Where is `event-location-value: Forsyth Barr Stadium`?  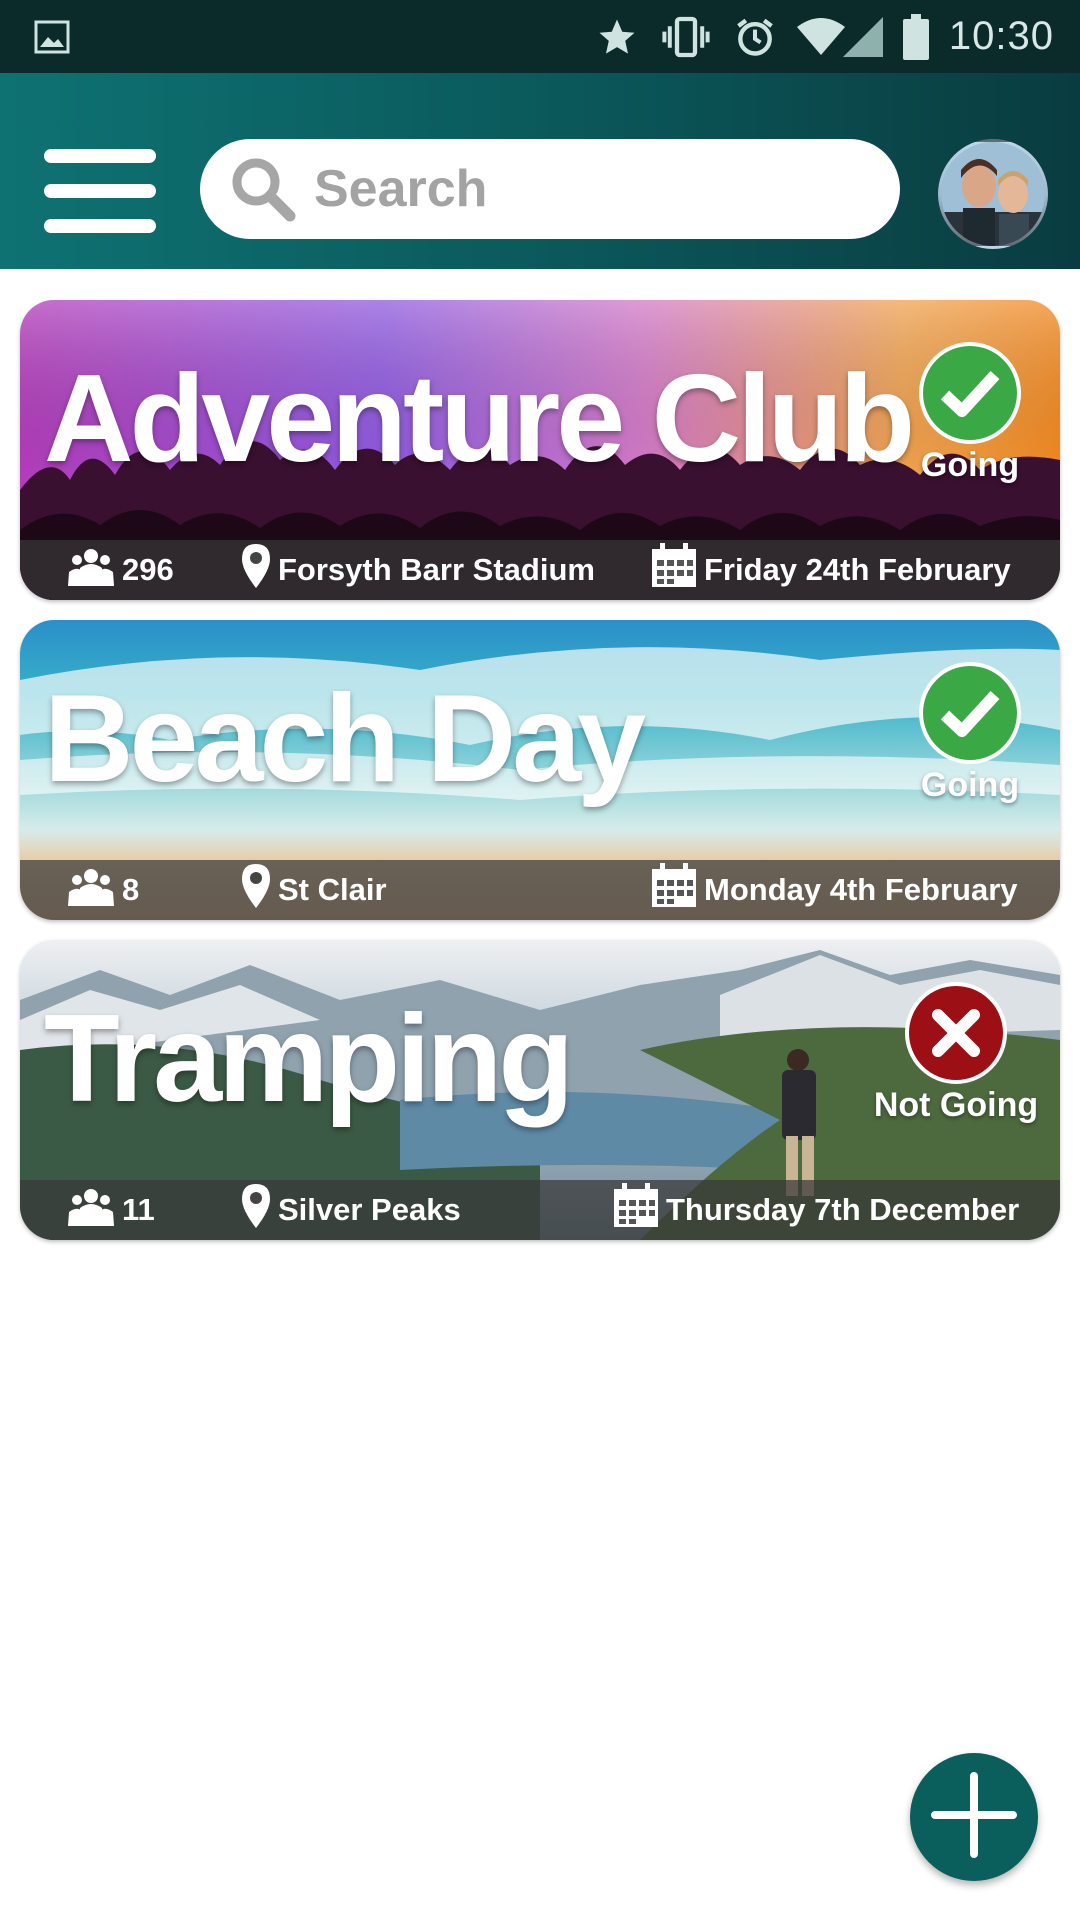
event-location-value: Forsyth Barr Stadium is located at coordinates (436, 569).